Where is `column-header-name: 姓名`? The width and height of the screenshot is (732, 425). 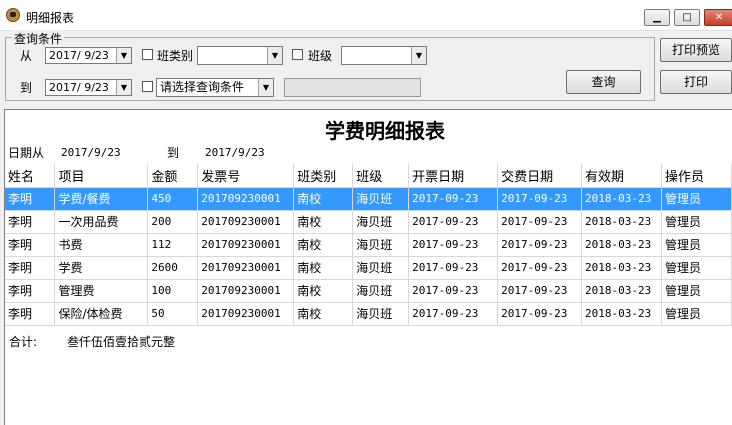 column-header-name: 姓名 is located at coordinates (30, 176).